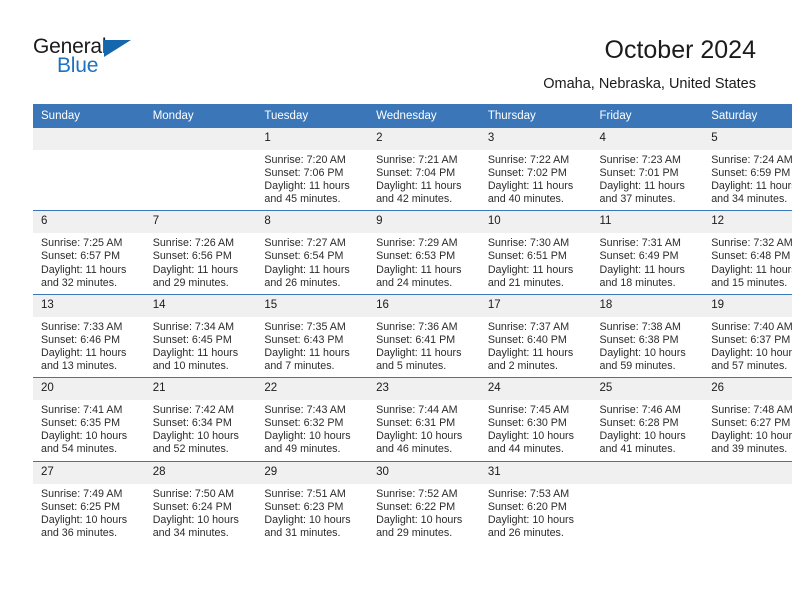  Describe the element at coordinates (89, 222) in the screenshot. I see `day-number: 6` at that location.